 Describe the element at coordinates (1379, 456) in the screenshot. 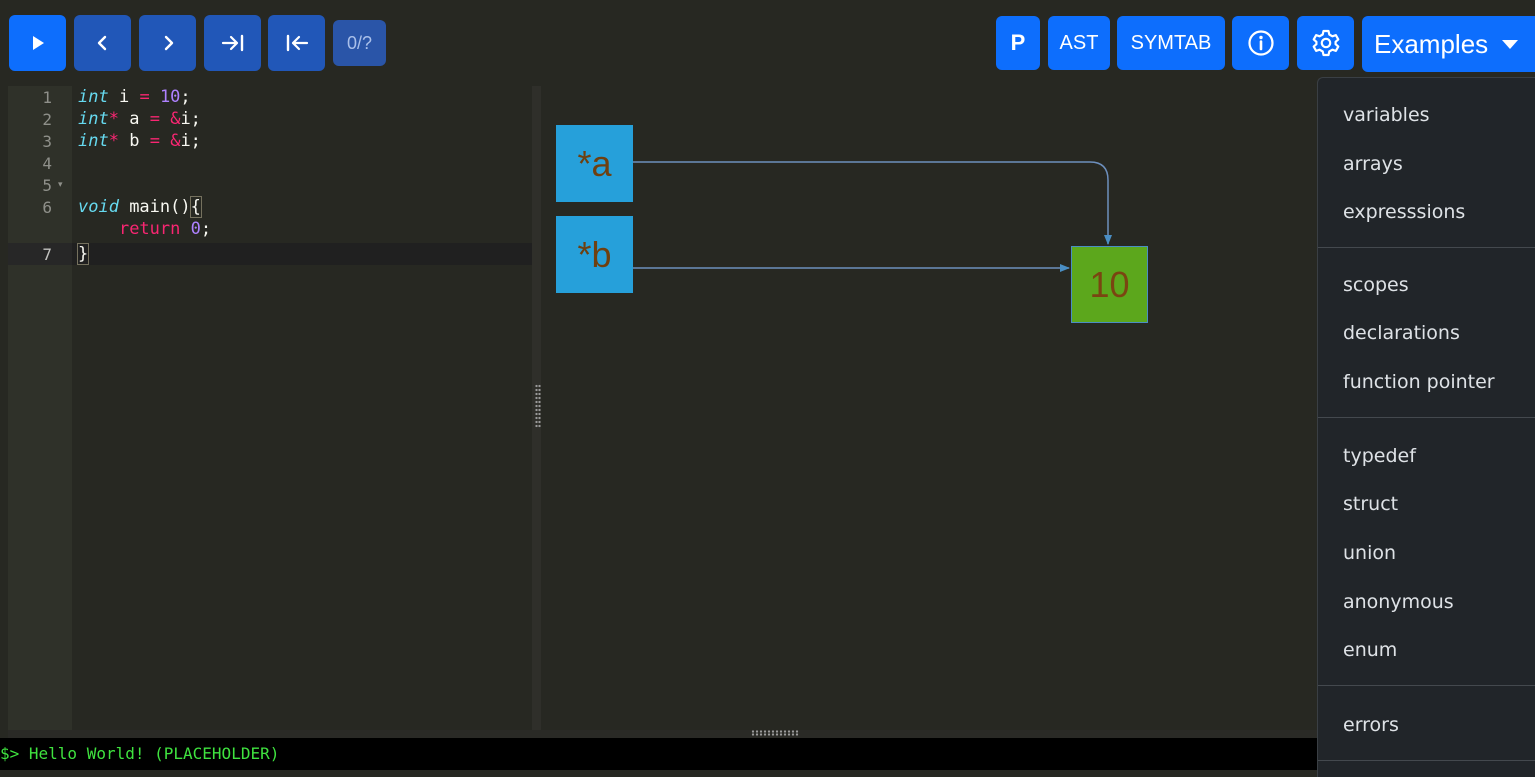

I see `menu-item-typedef: typedef` at that location.